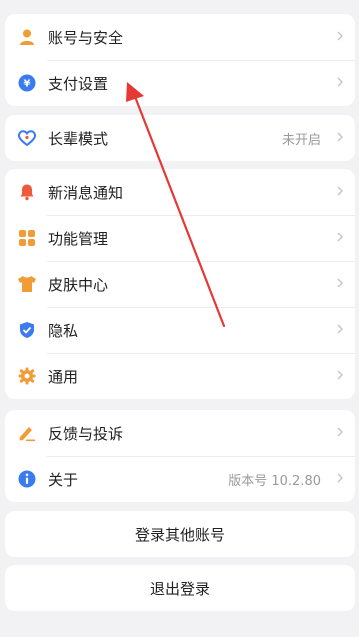 The image size is (359, 637). Describe the element at coordinates (86, 433) in the screenshot. I see `feedback-label: 反馈与投诉` at that location.